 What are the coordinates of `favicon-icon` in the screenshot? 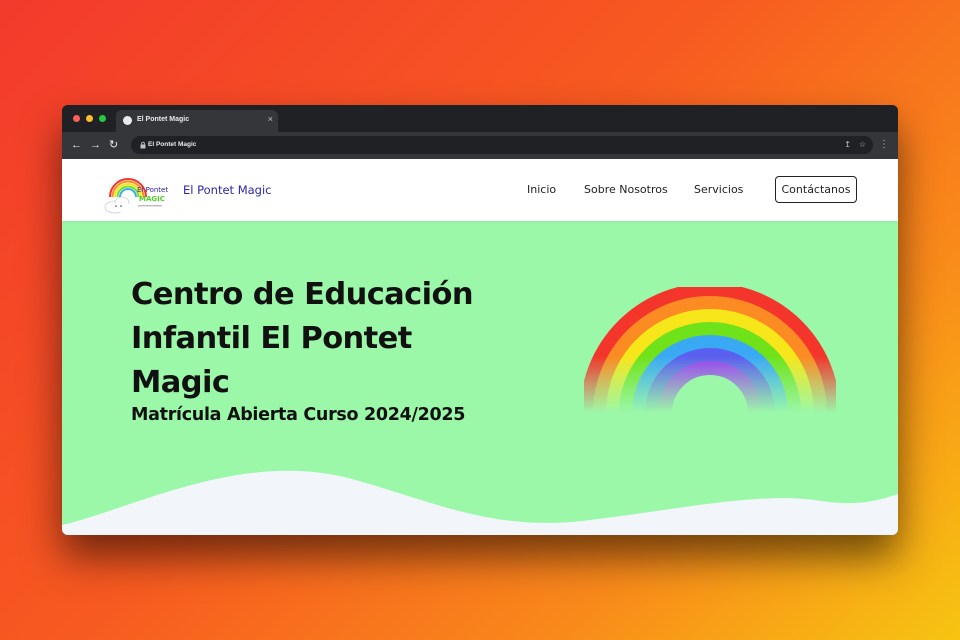 It's located at (127, 120).